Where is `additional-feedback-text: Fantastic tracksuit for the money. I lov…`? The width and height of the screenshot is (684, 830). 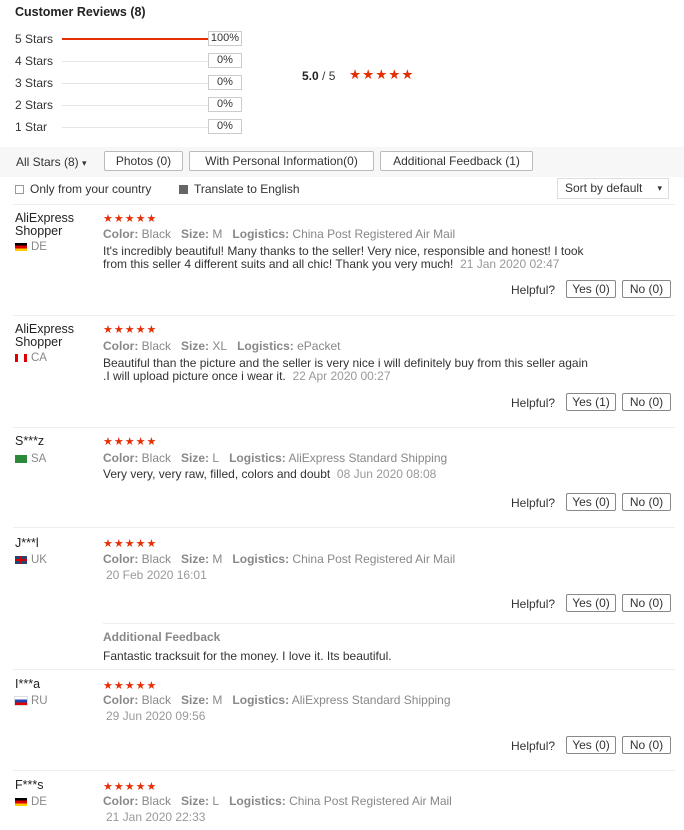 additional-feedback-text: Fantastic tracksuit for the money. I lov… is located at coordinates (247, 656).